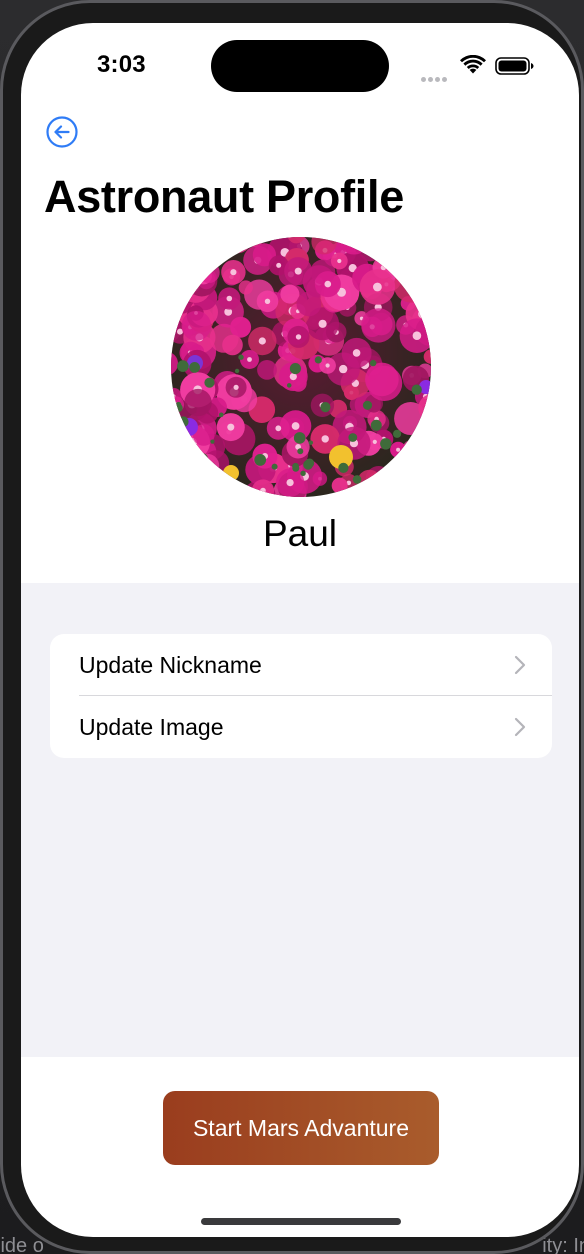  Describe the element at coordinates (563, 1244) in the screenshot. I see `background-text-right: ity: In` at that location.